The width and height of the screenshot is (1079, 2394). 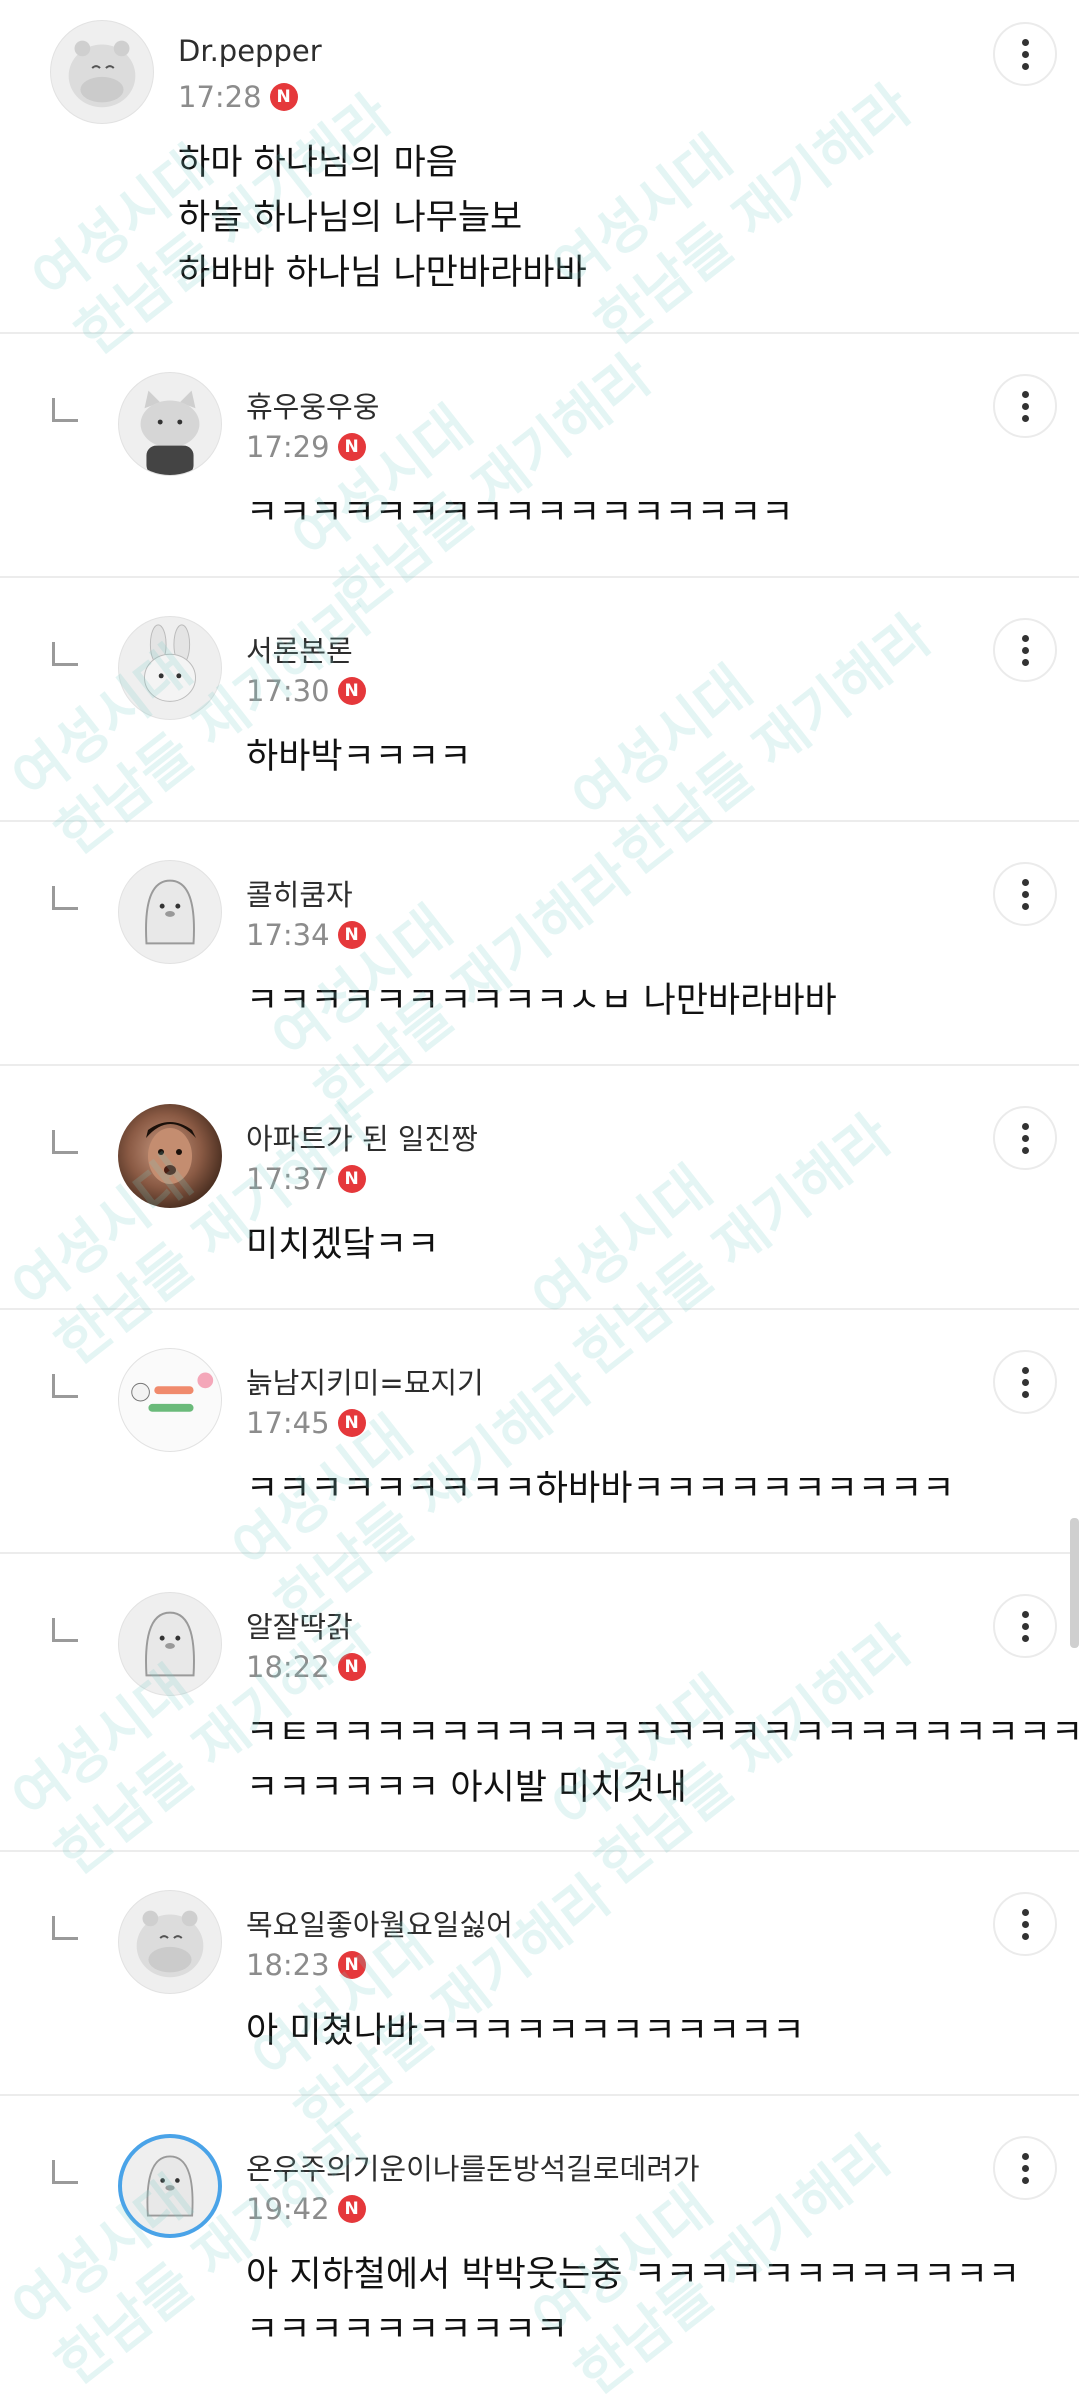 I want to click on author-name: Dr.pepper, so click(x=250, y=51).